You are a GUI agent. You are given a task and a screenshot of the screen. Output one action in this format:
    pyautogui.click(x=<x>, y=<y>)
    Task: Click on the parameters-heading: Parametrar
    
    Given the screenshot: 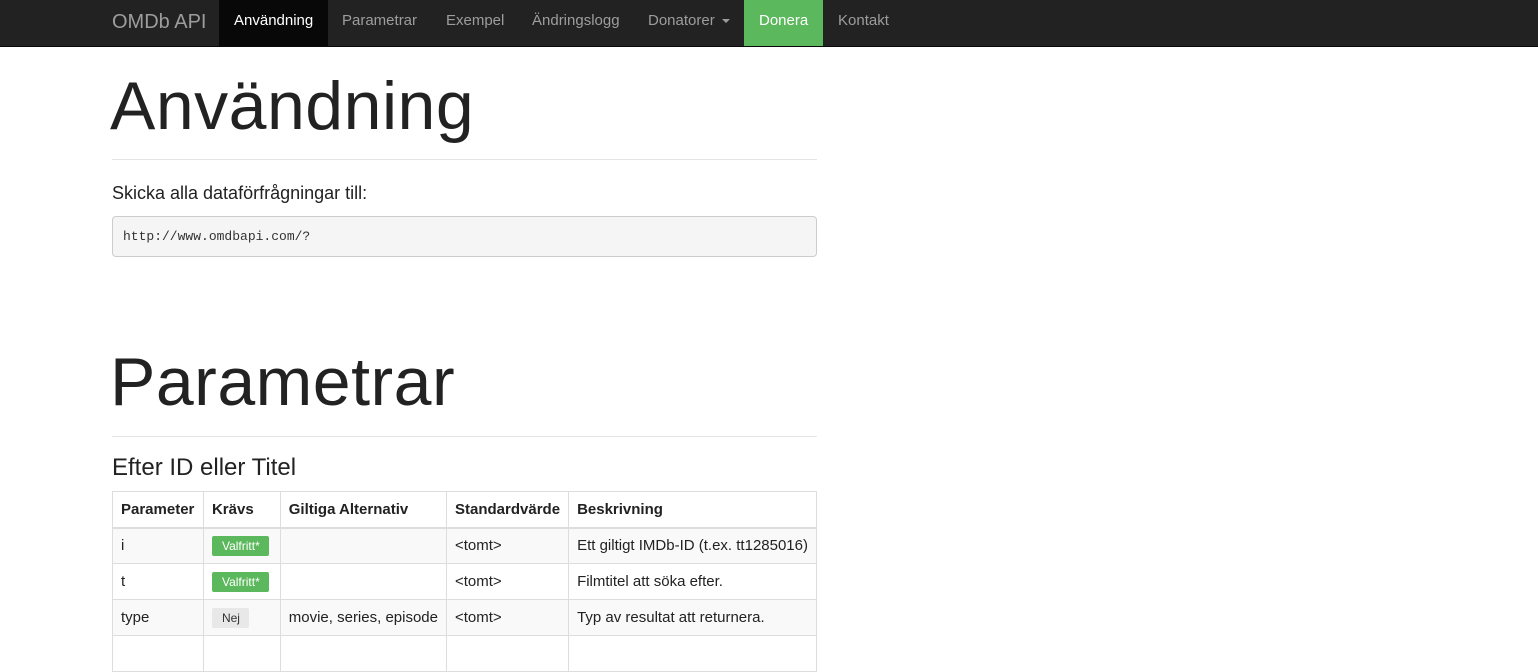 What is the action you would take?
    pyautogui.click(x=283, y=382)
    